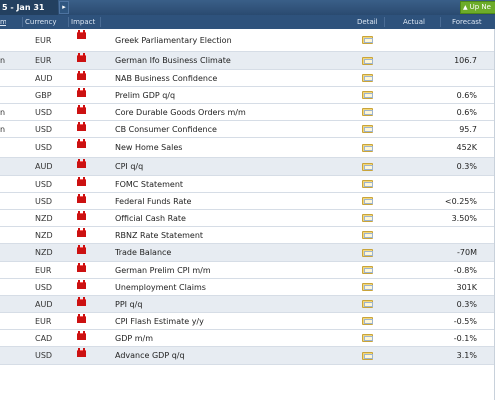 The image size is (495, 400). What do you see at coordinates (247, 235) in the screenshot?
I see `event-row: NZD RBNZ Rate Statement` at bounding box center [247, 235].